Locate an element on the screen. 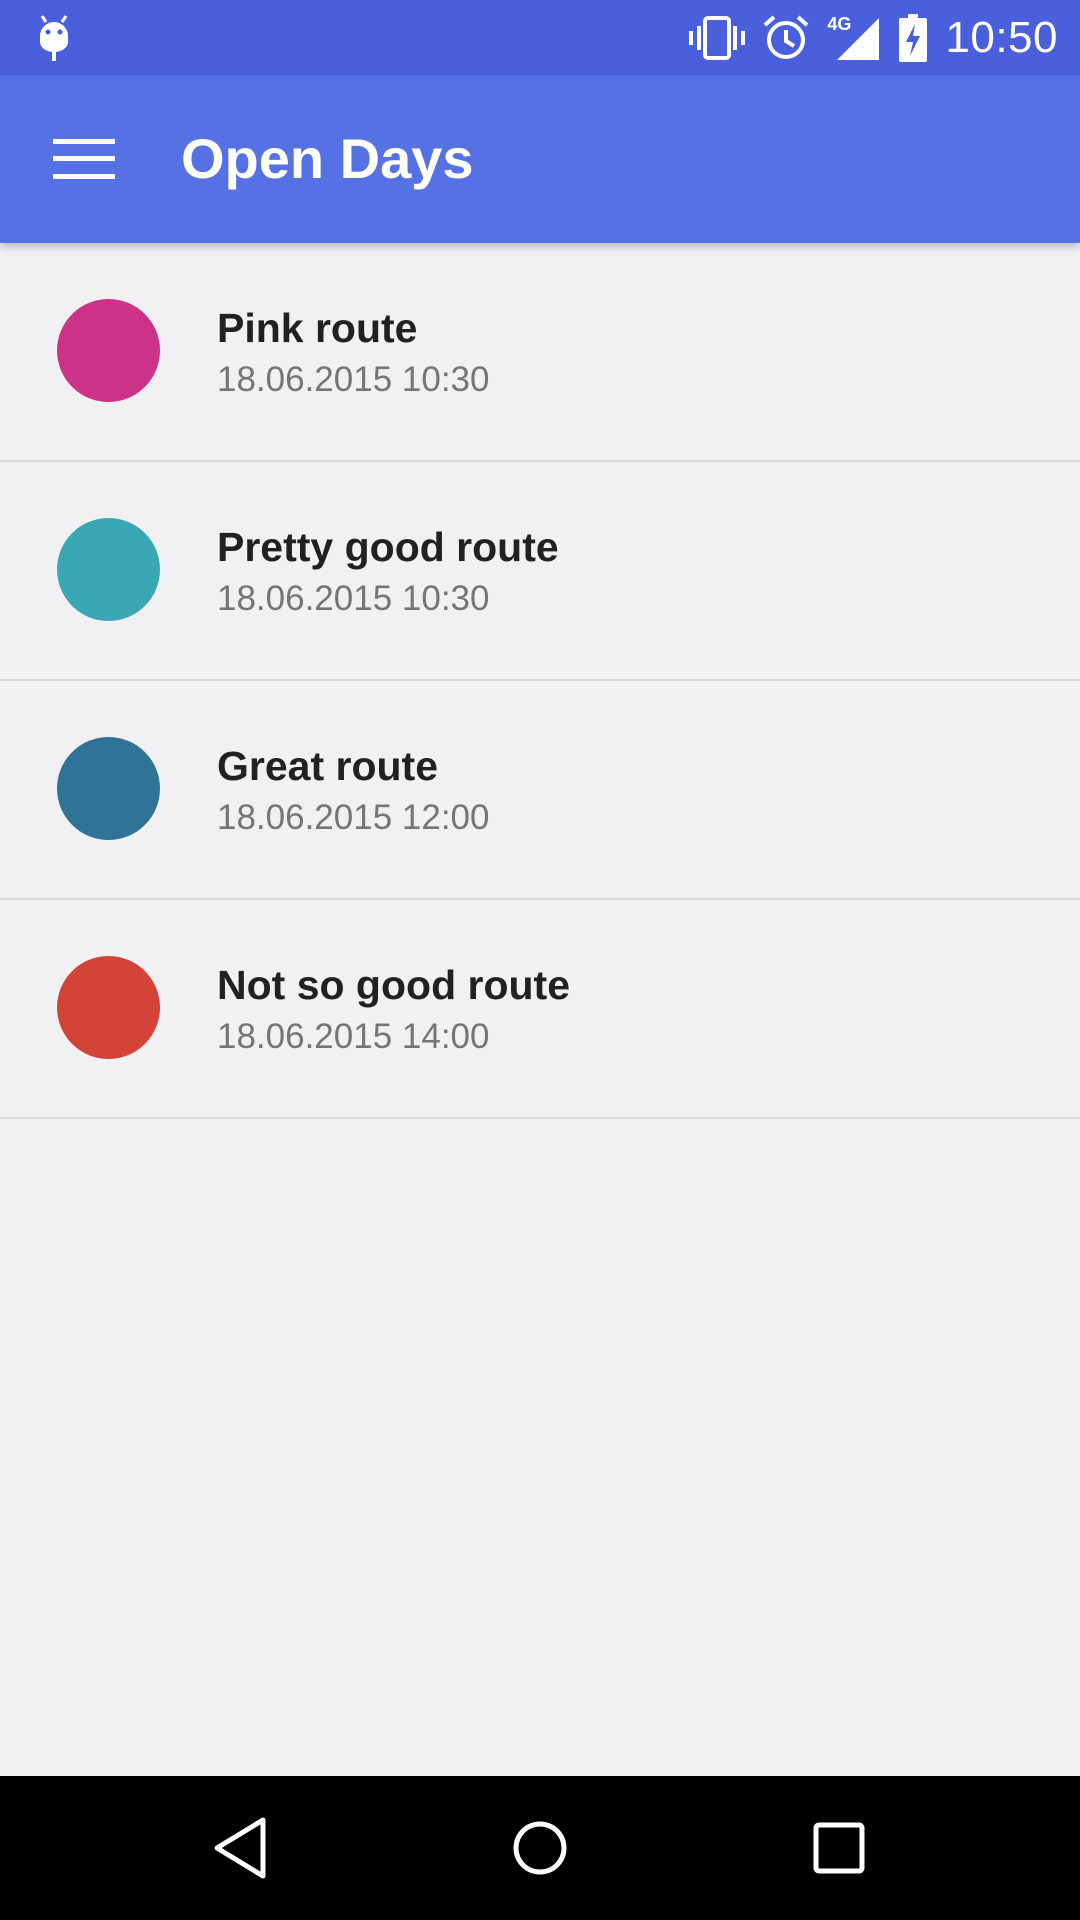  alarm-icon is located at coordinates (786, 38).